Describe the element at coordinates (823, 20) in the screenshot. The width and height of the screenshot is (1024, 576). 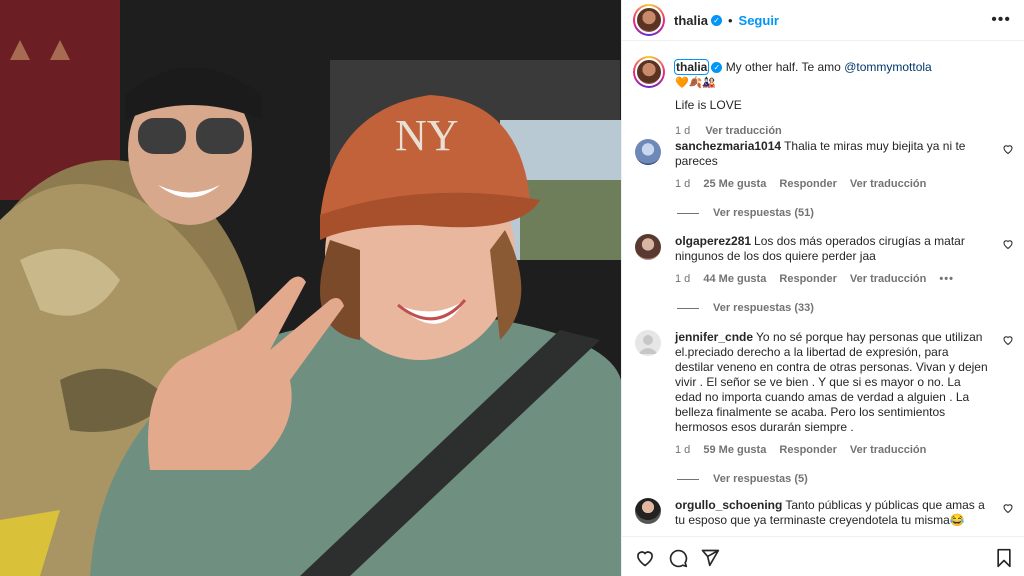
I see `post-header: thalia ✓ • Seguir •••` at that location.